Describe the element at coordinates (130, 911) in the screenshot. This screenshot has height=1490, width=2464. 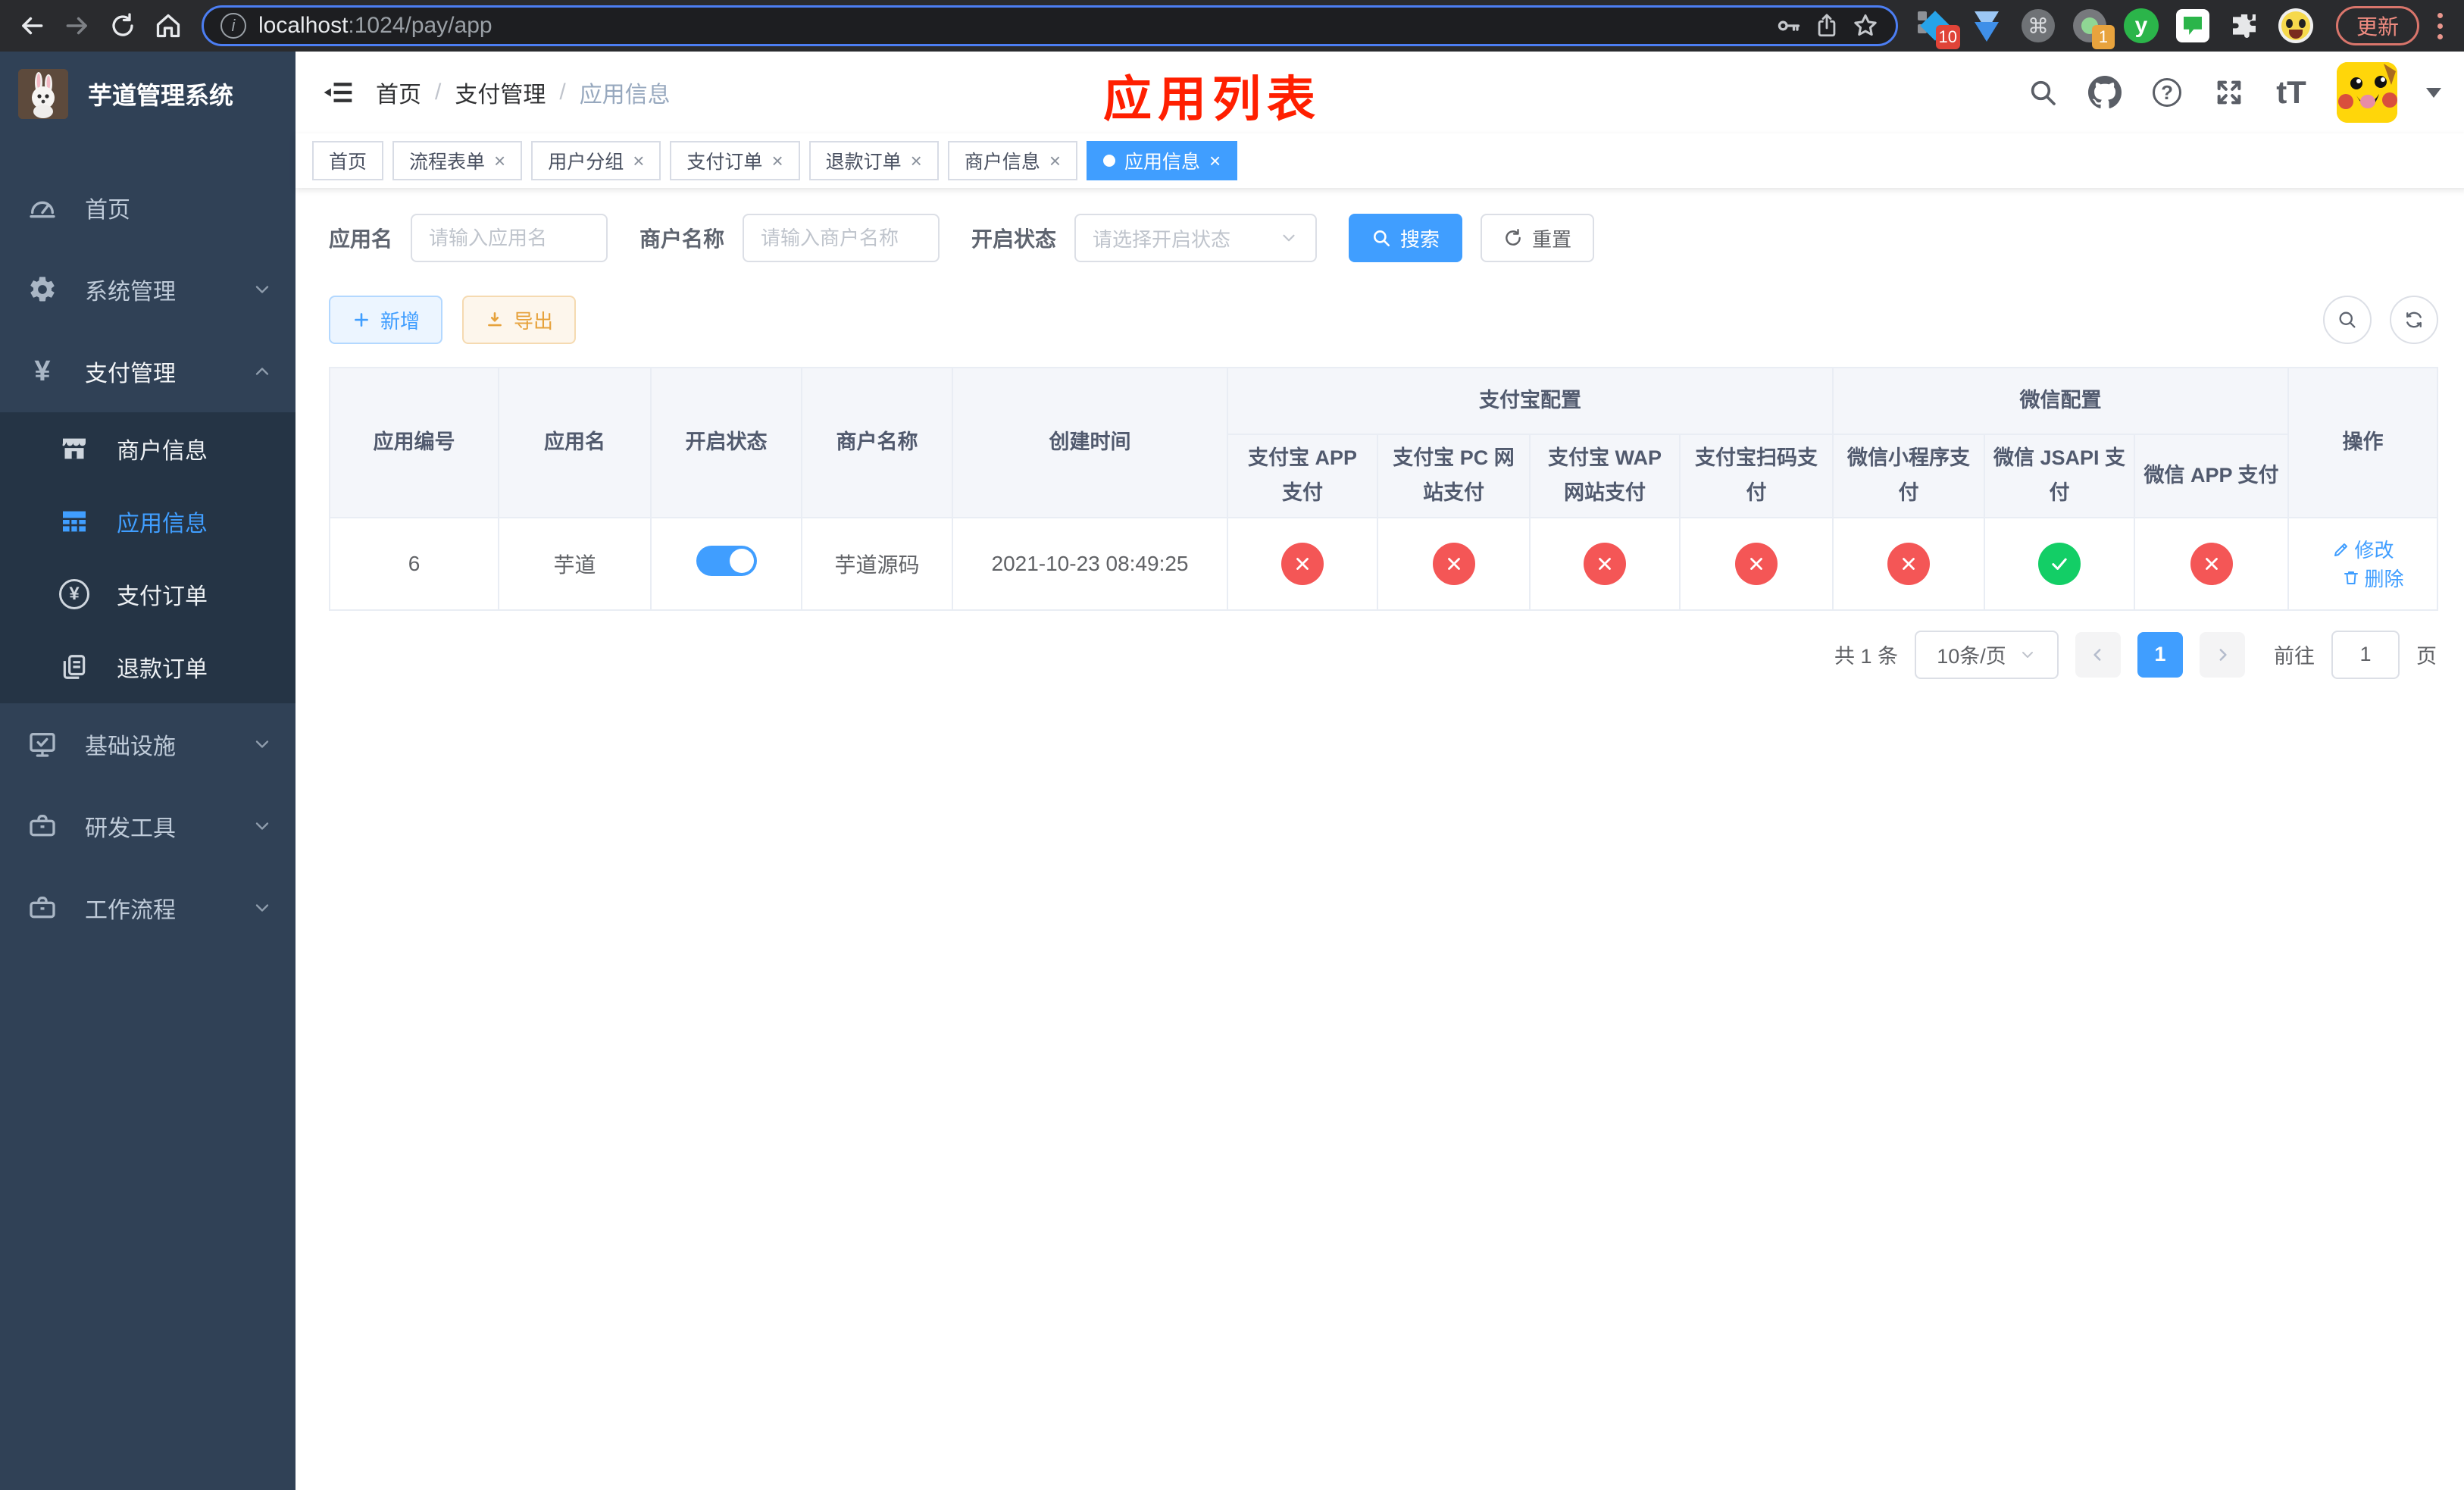
I see `sidebar-item-label: 工作流程` at that location.